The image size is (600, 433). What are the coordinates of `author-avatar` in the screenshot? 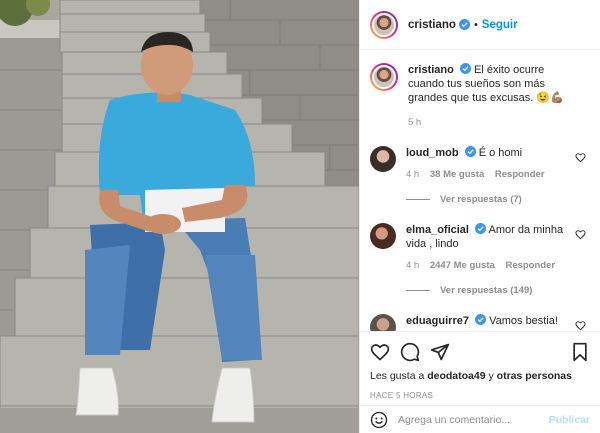 It's located at (384, 24).